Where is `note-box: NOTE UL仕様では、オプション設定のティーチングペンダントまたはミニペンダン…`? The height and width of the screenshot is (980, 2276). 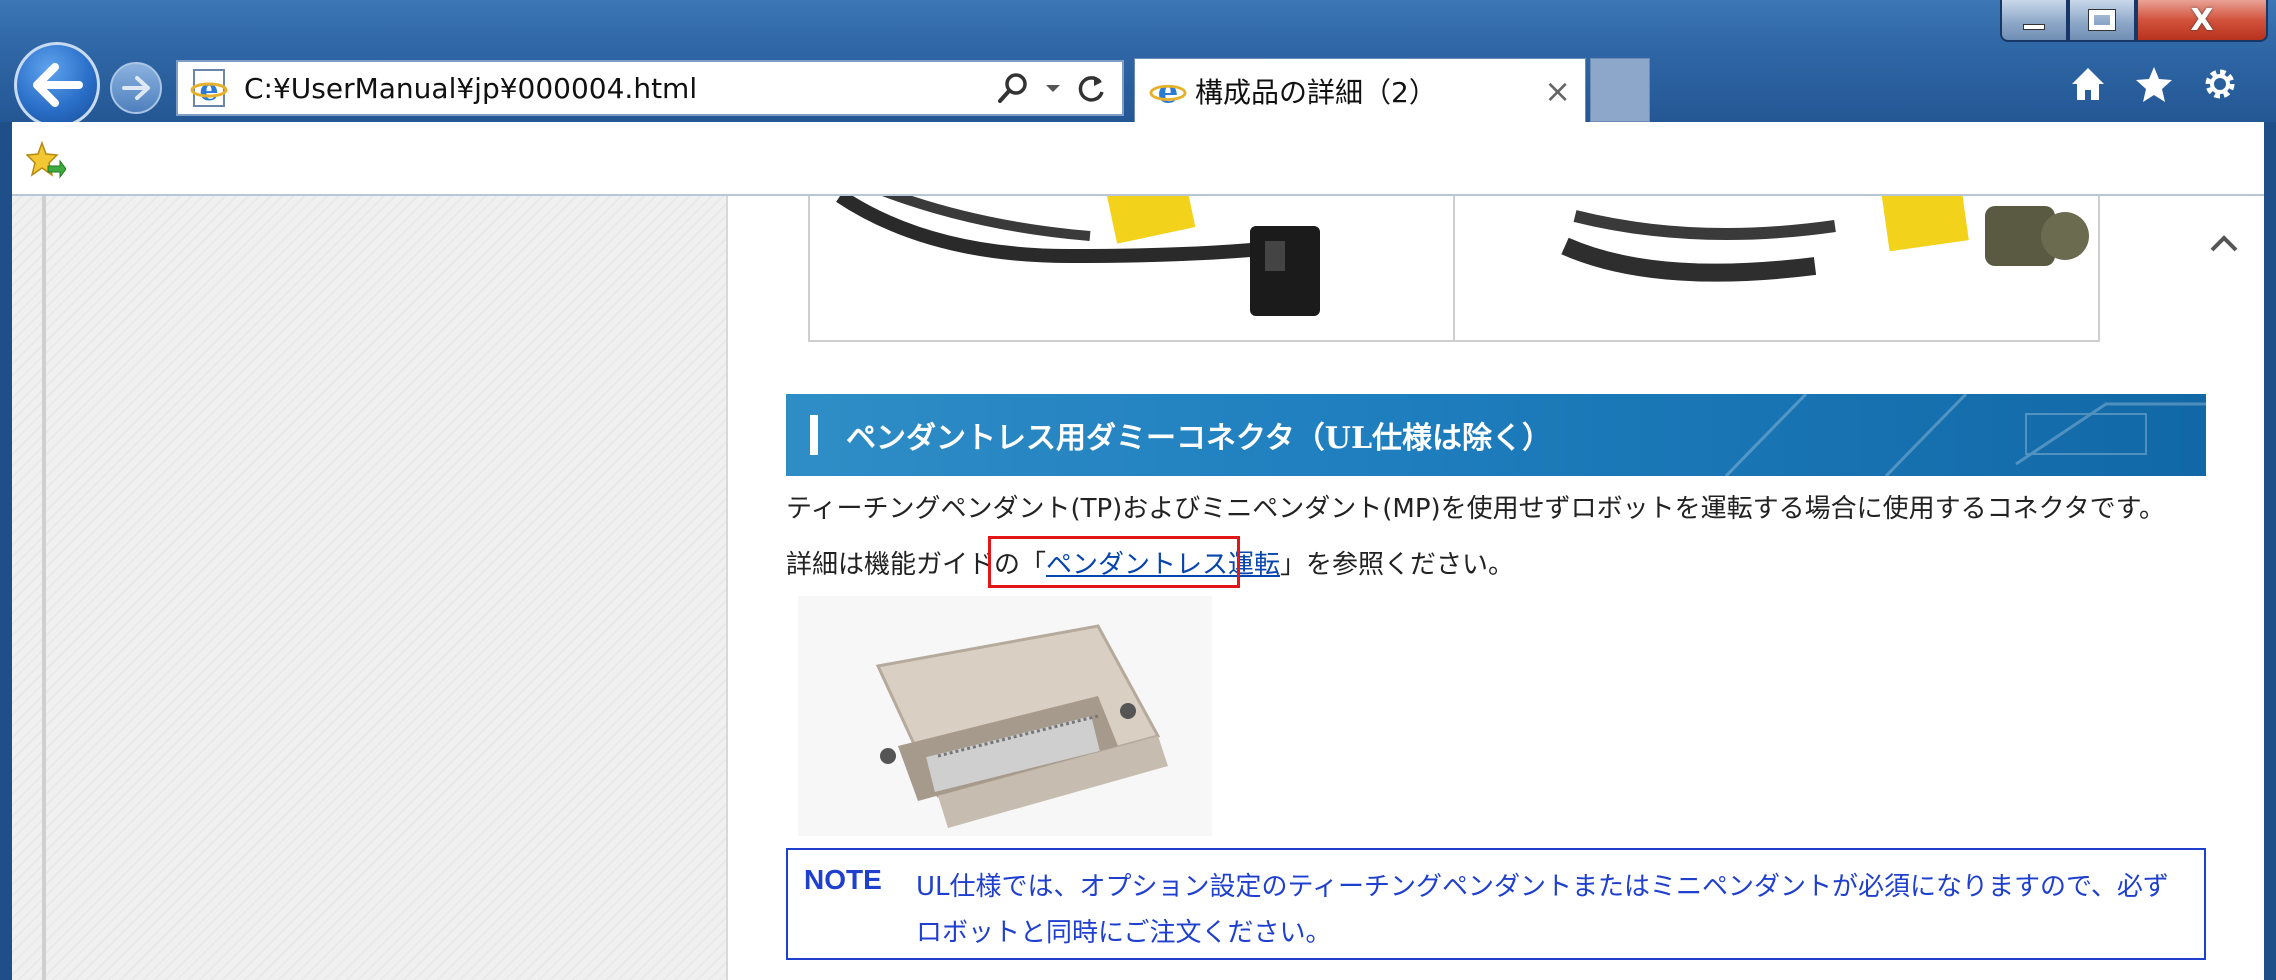 note-box: NOTE UL仕様では、オプション設定のティーチングペンダントまたはミニペンダン… is located at coordinates (1496, 904).